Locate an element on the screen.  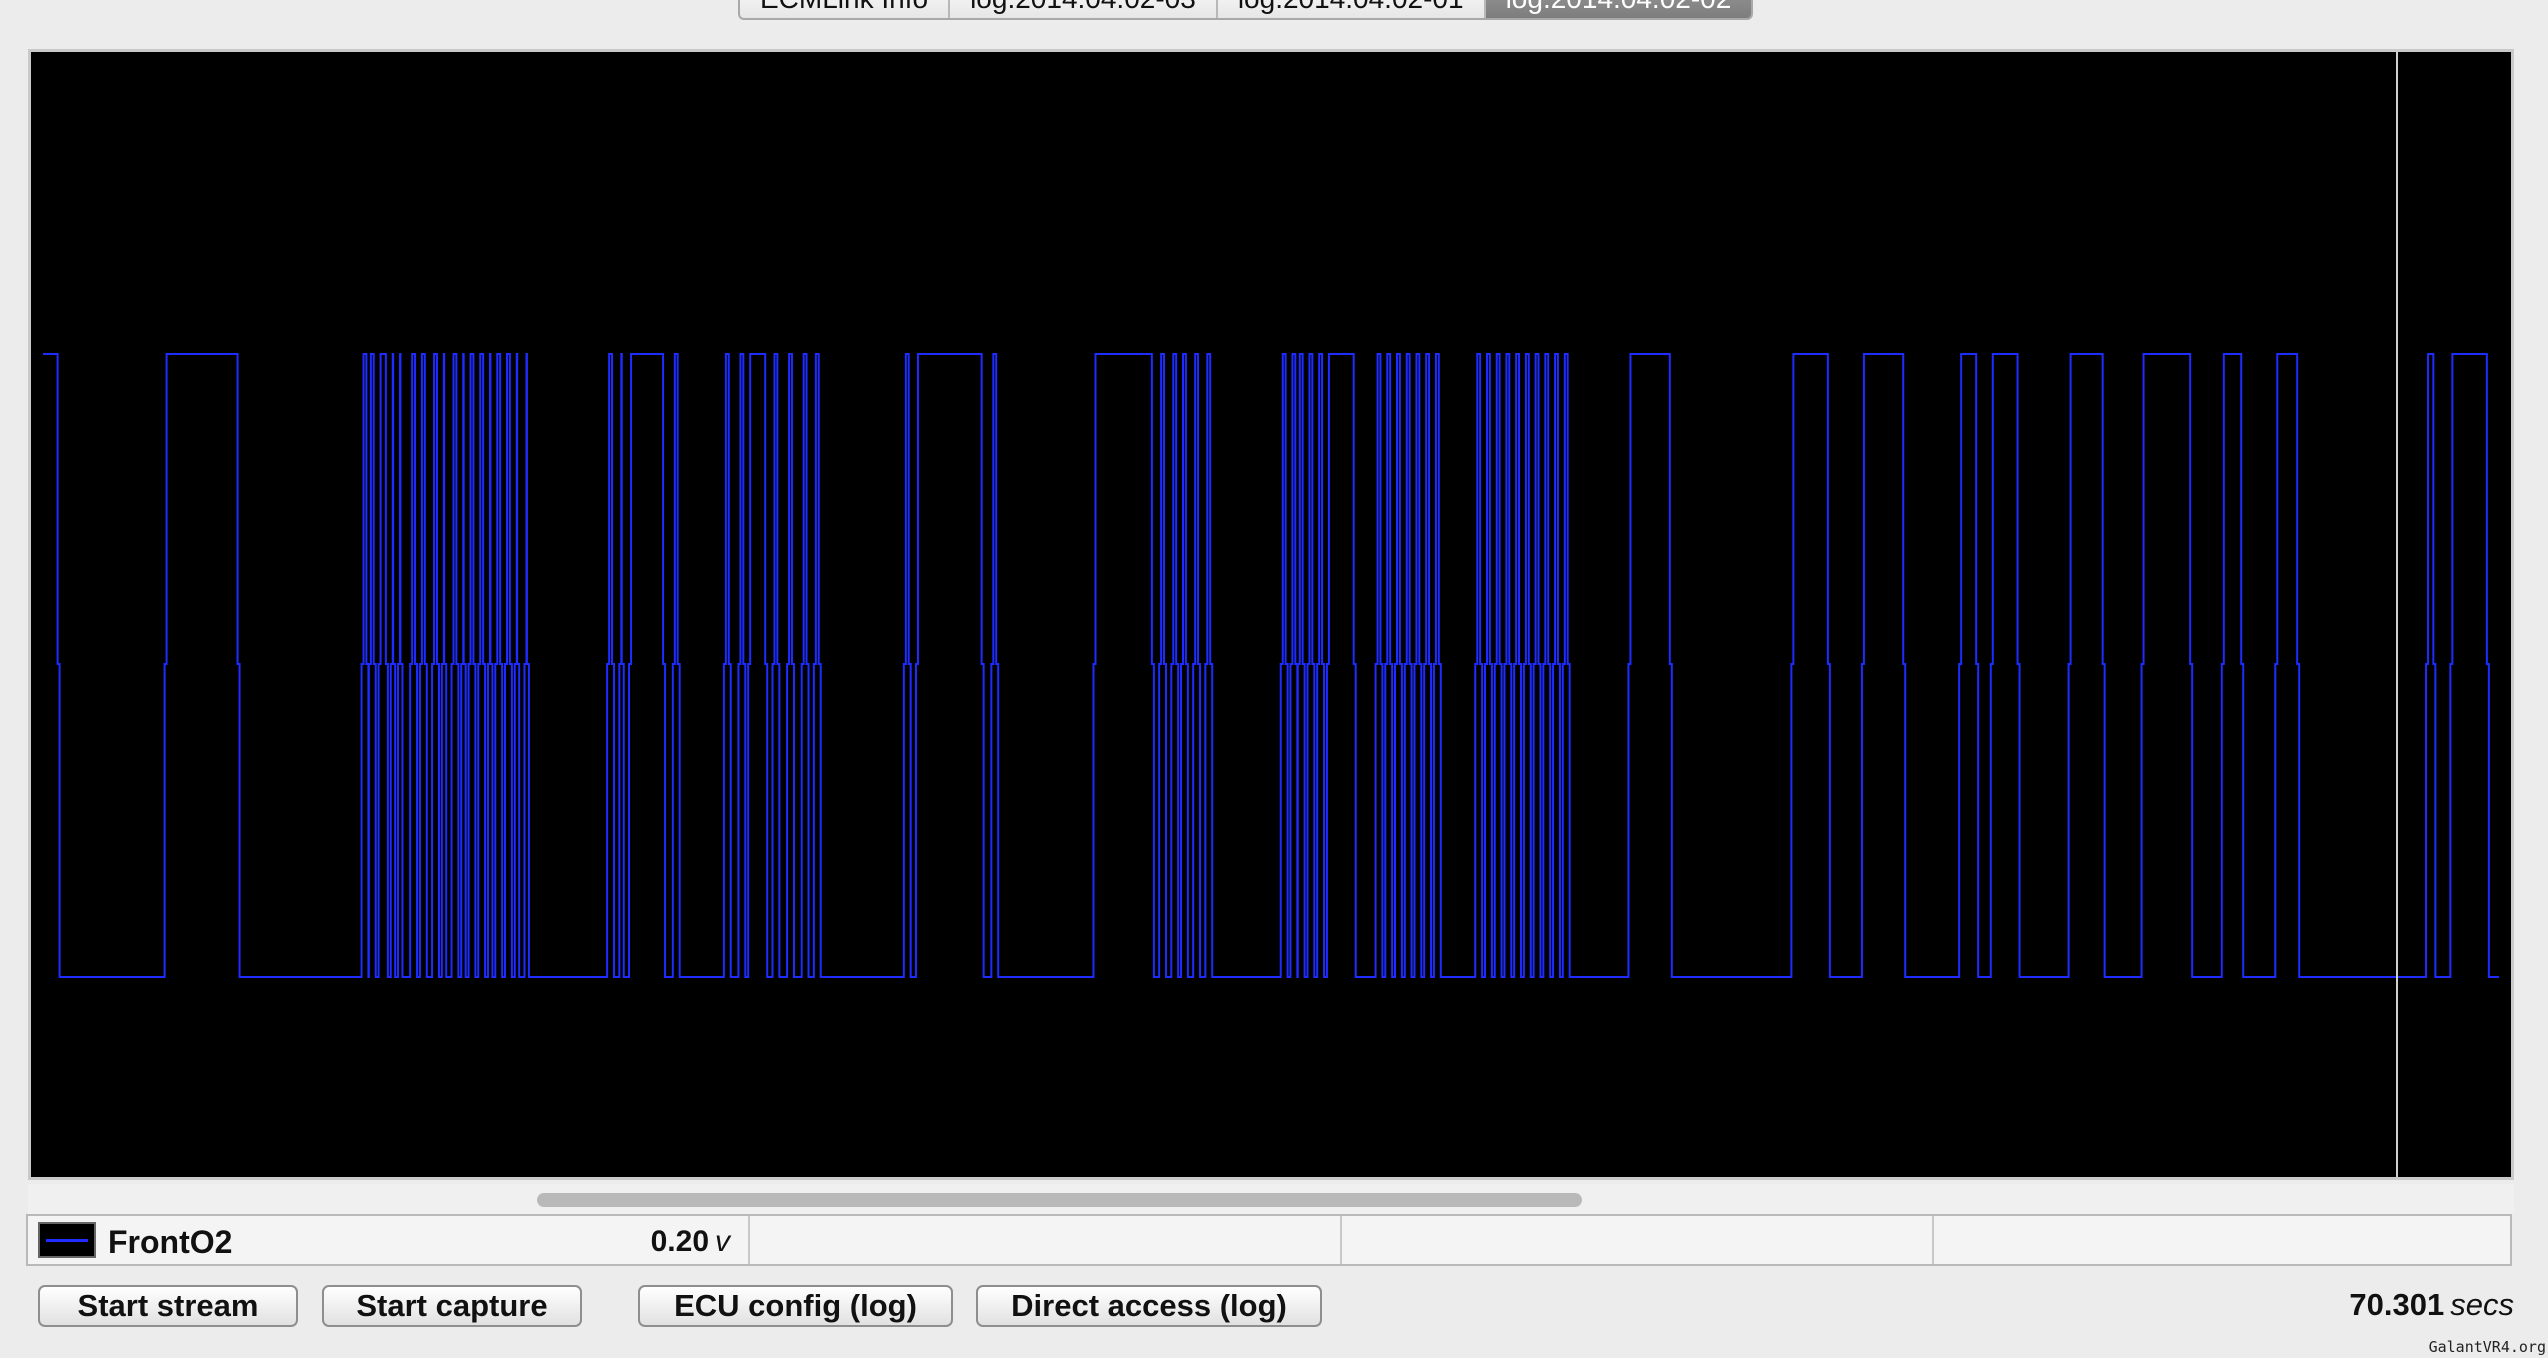
elapsed-time-unit: secs is located at coordinates (2482, 1304).